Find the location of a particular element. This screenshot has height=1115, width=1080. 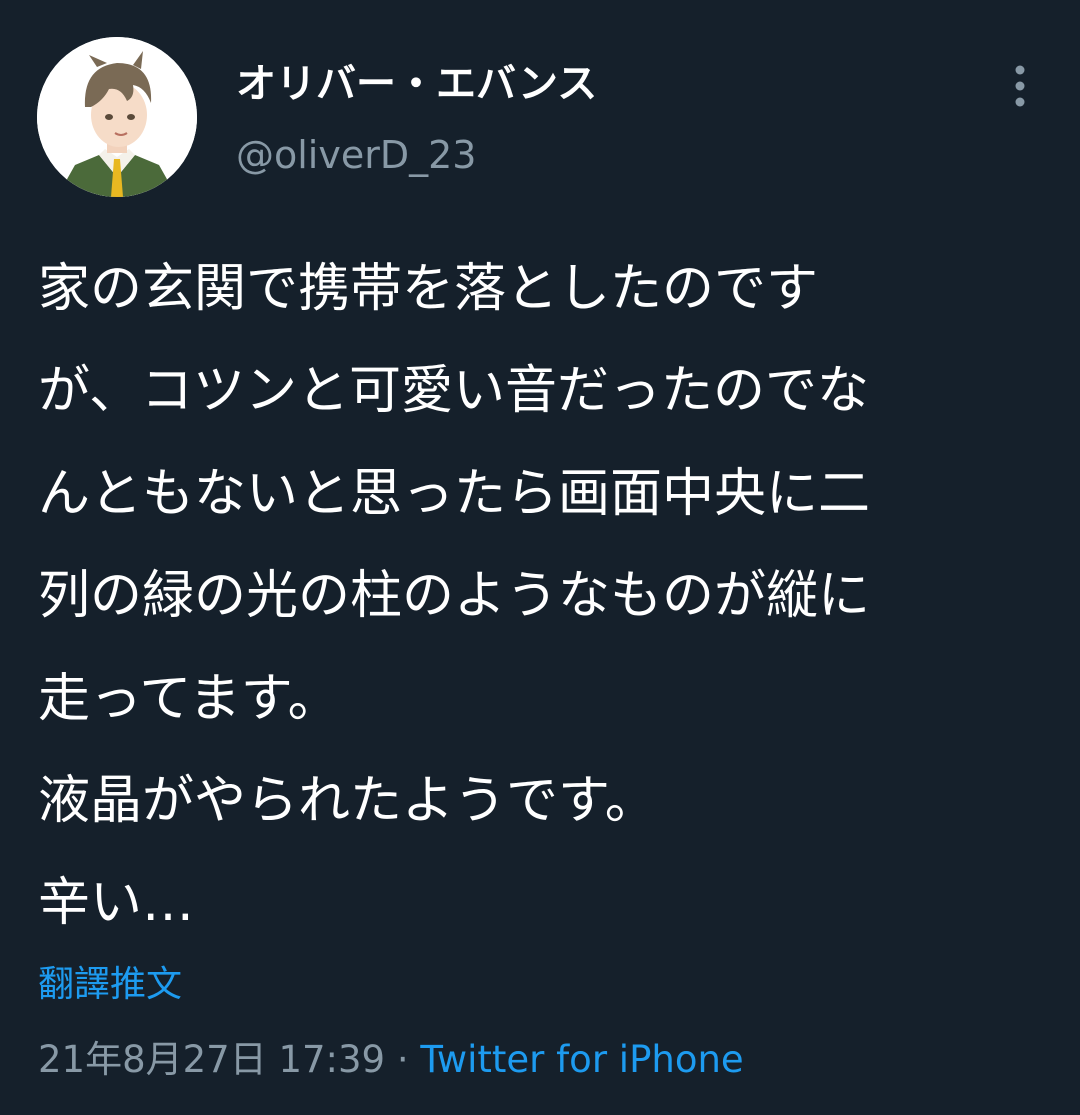

tweet-source-link: Twitter for iPhone is located at coordinates (581, 1059).